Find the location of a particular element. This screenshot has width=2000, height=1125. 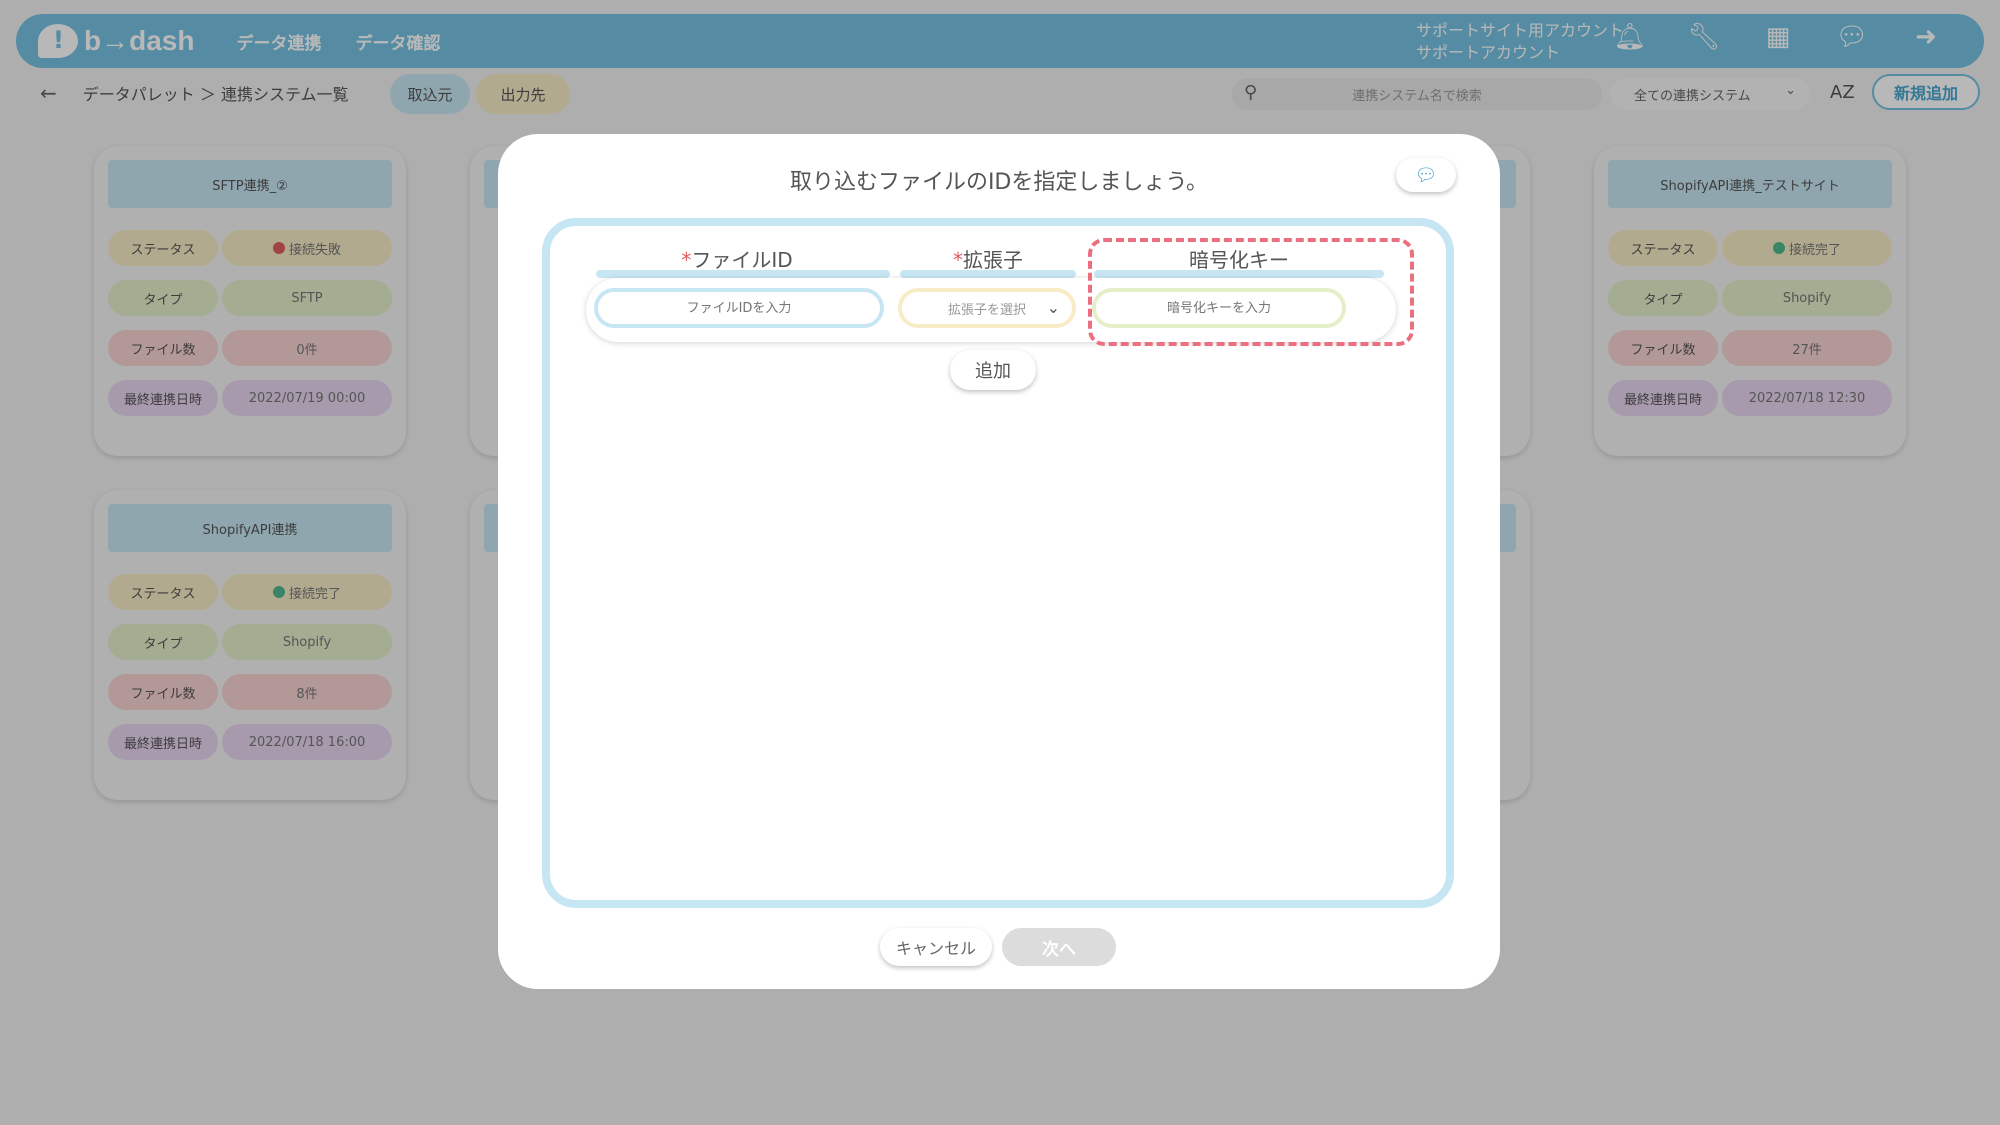

next-button: 次へ is located at coordinates (1059, 947).